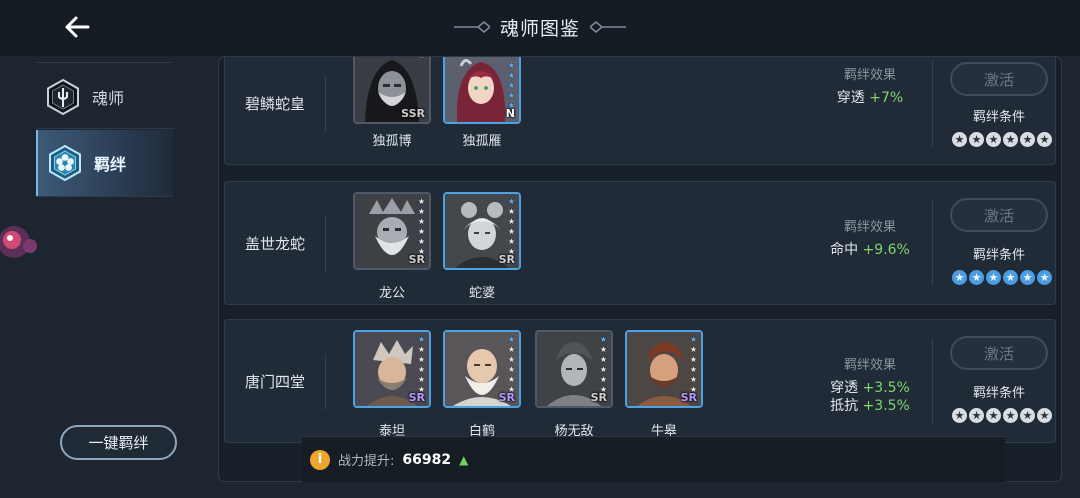 The width and height of the screenshot is (1080, 498). What do you see at coordinates (464, 459) in the screenshot?
I see `arrow-up-icon: ▲` at bounding box center [464, 459].